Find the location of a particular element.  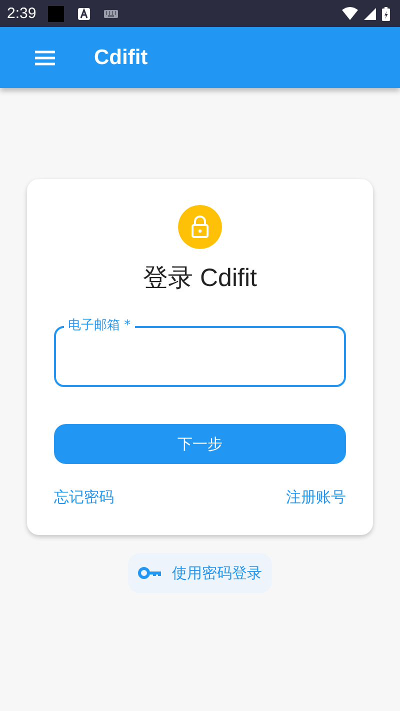

app-icon is located at coordinates (84, 14).